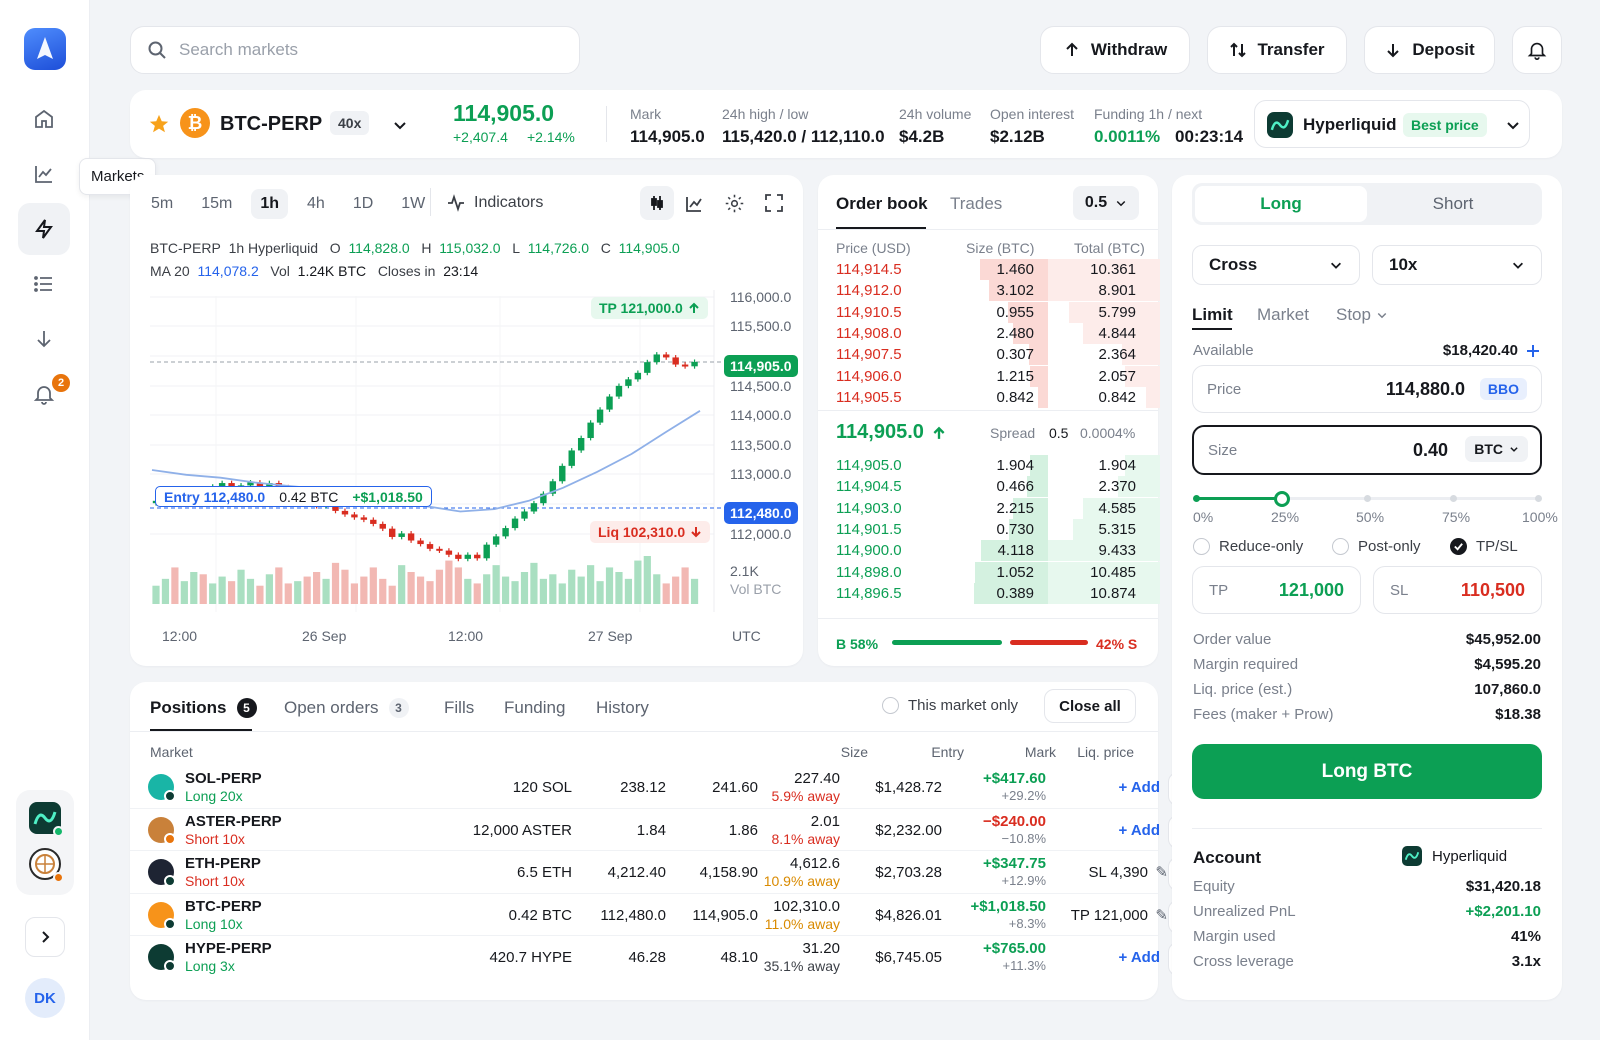  Describe the element at coordinates (1503, 639) in the screenshot. I see `summary-value: $45,952.00` at that location.